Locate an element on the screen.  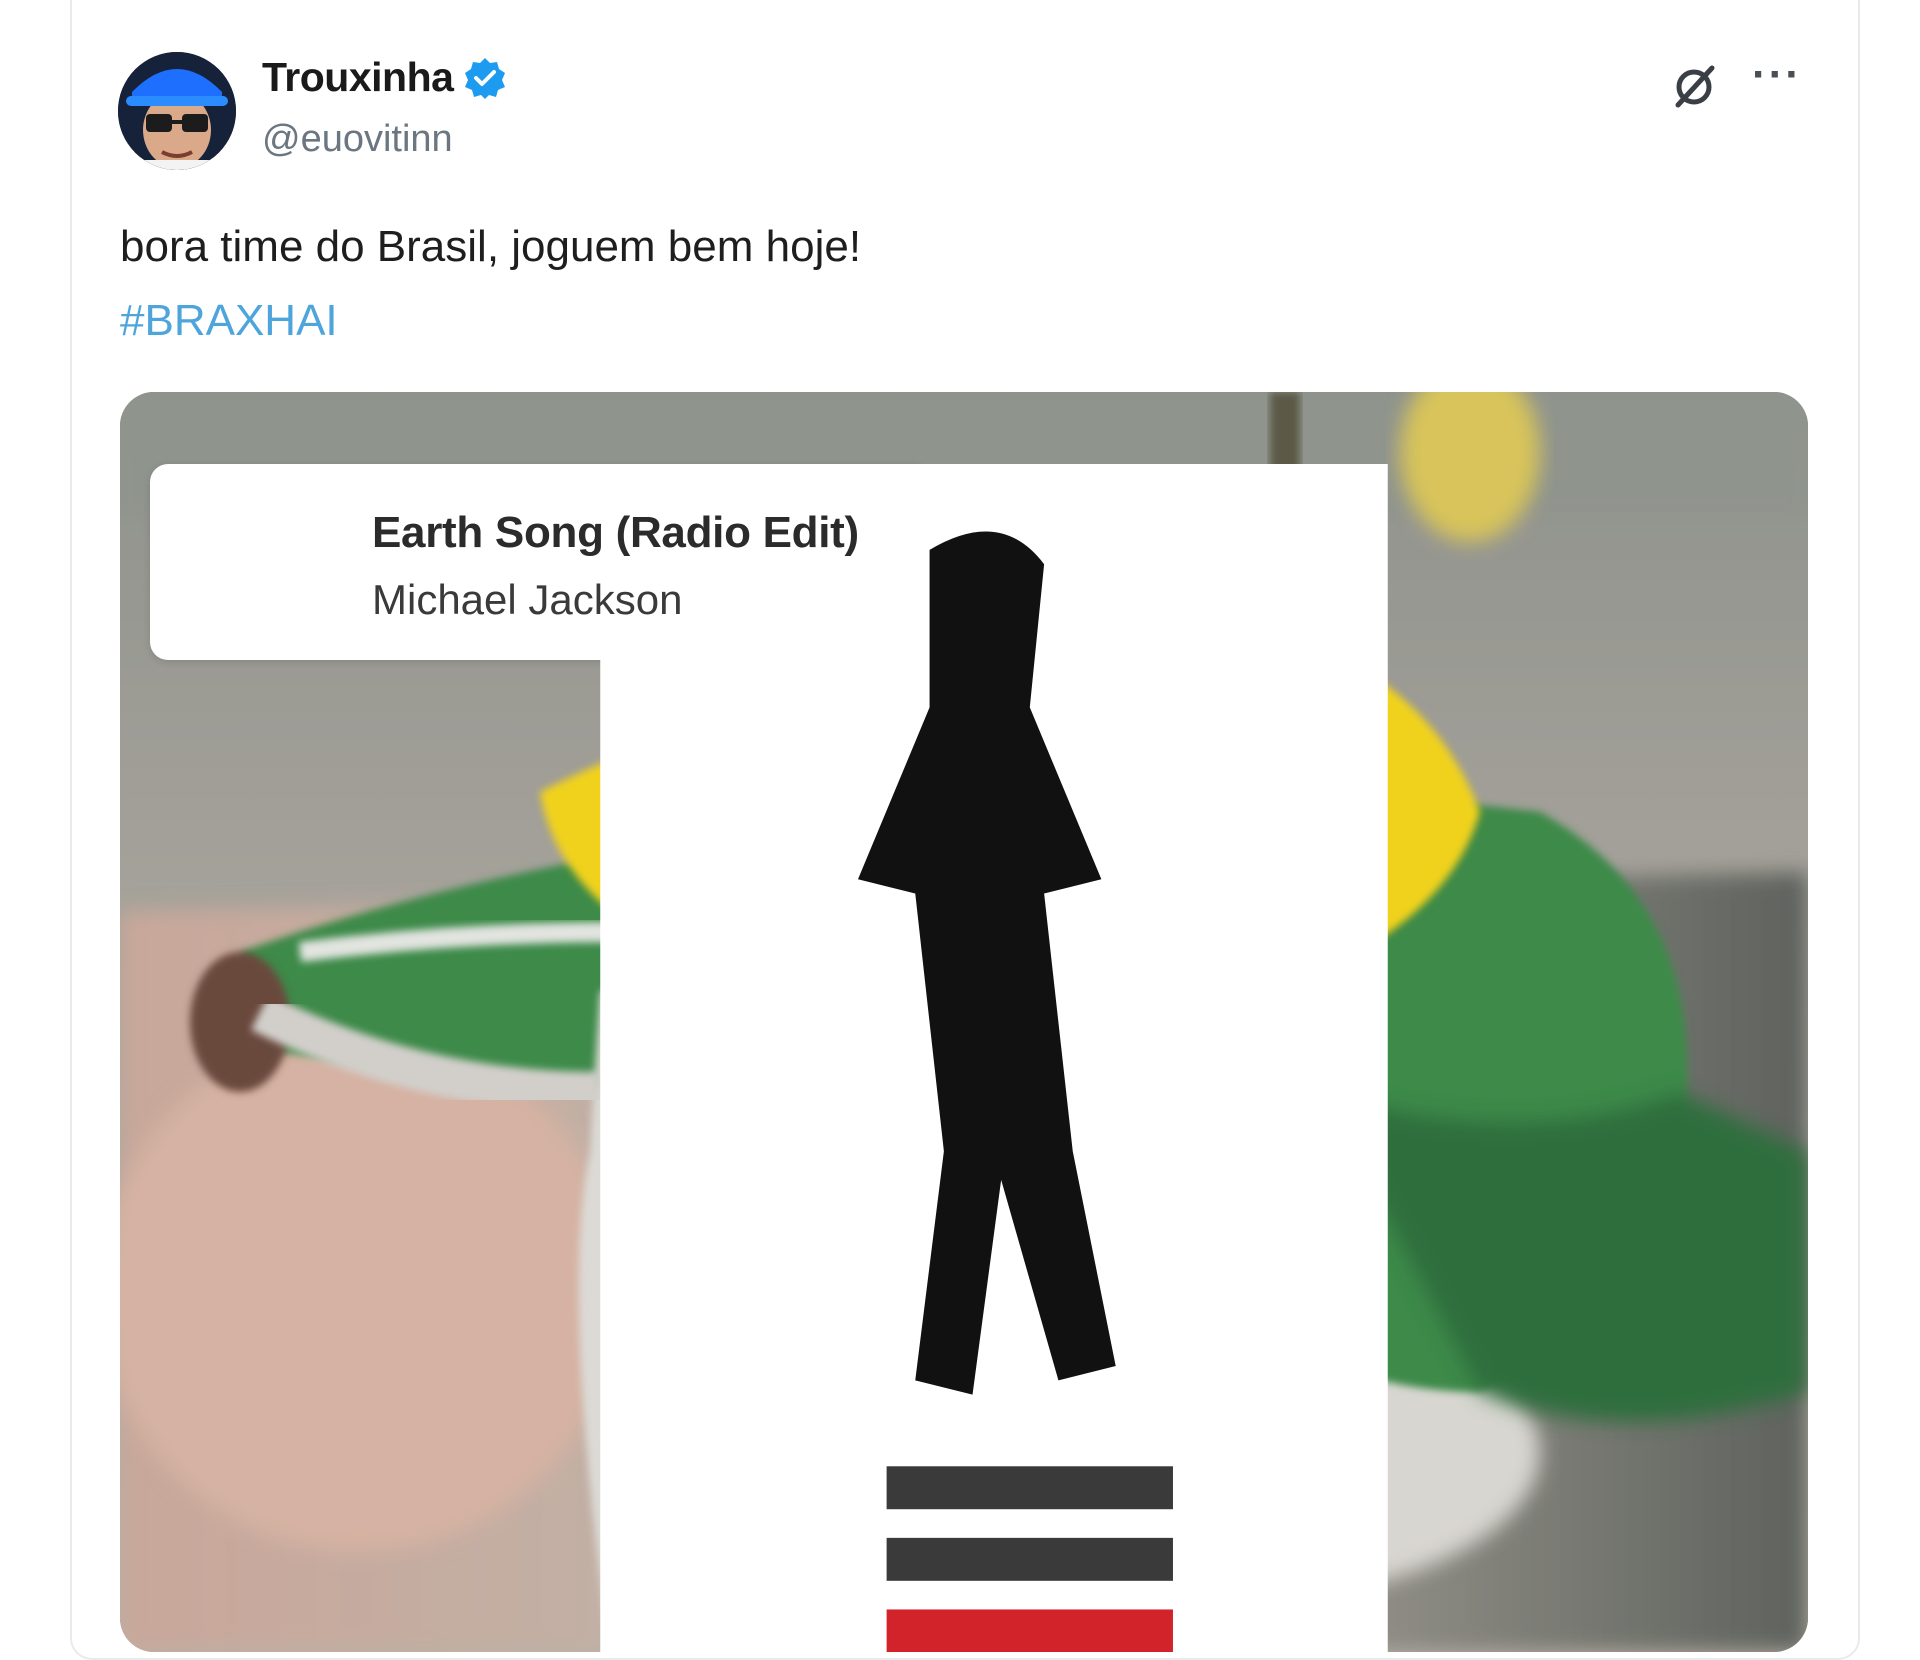
song-artist: Michael Jackson is located at coordinates (527, 599).